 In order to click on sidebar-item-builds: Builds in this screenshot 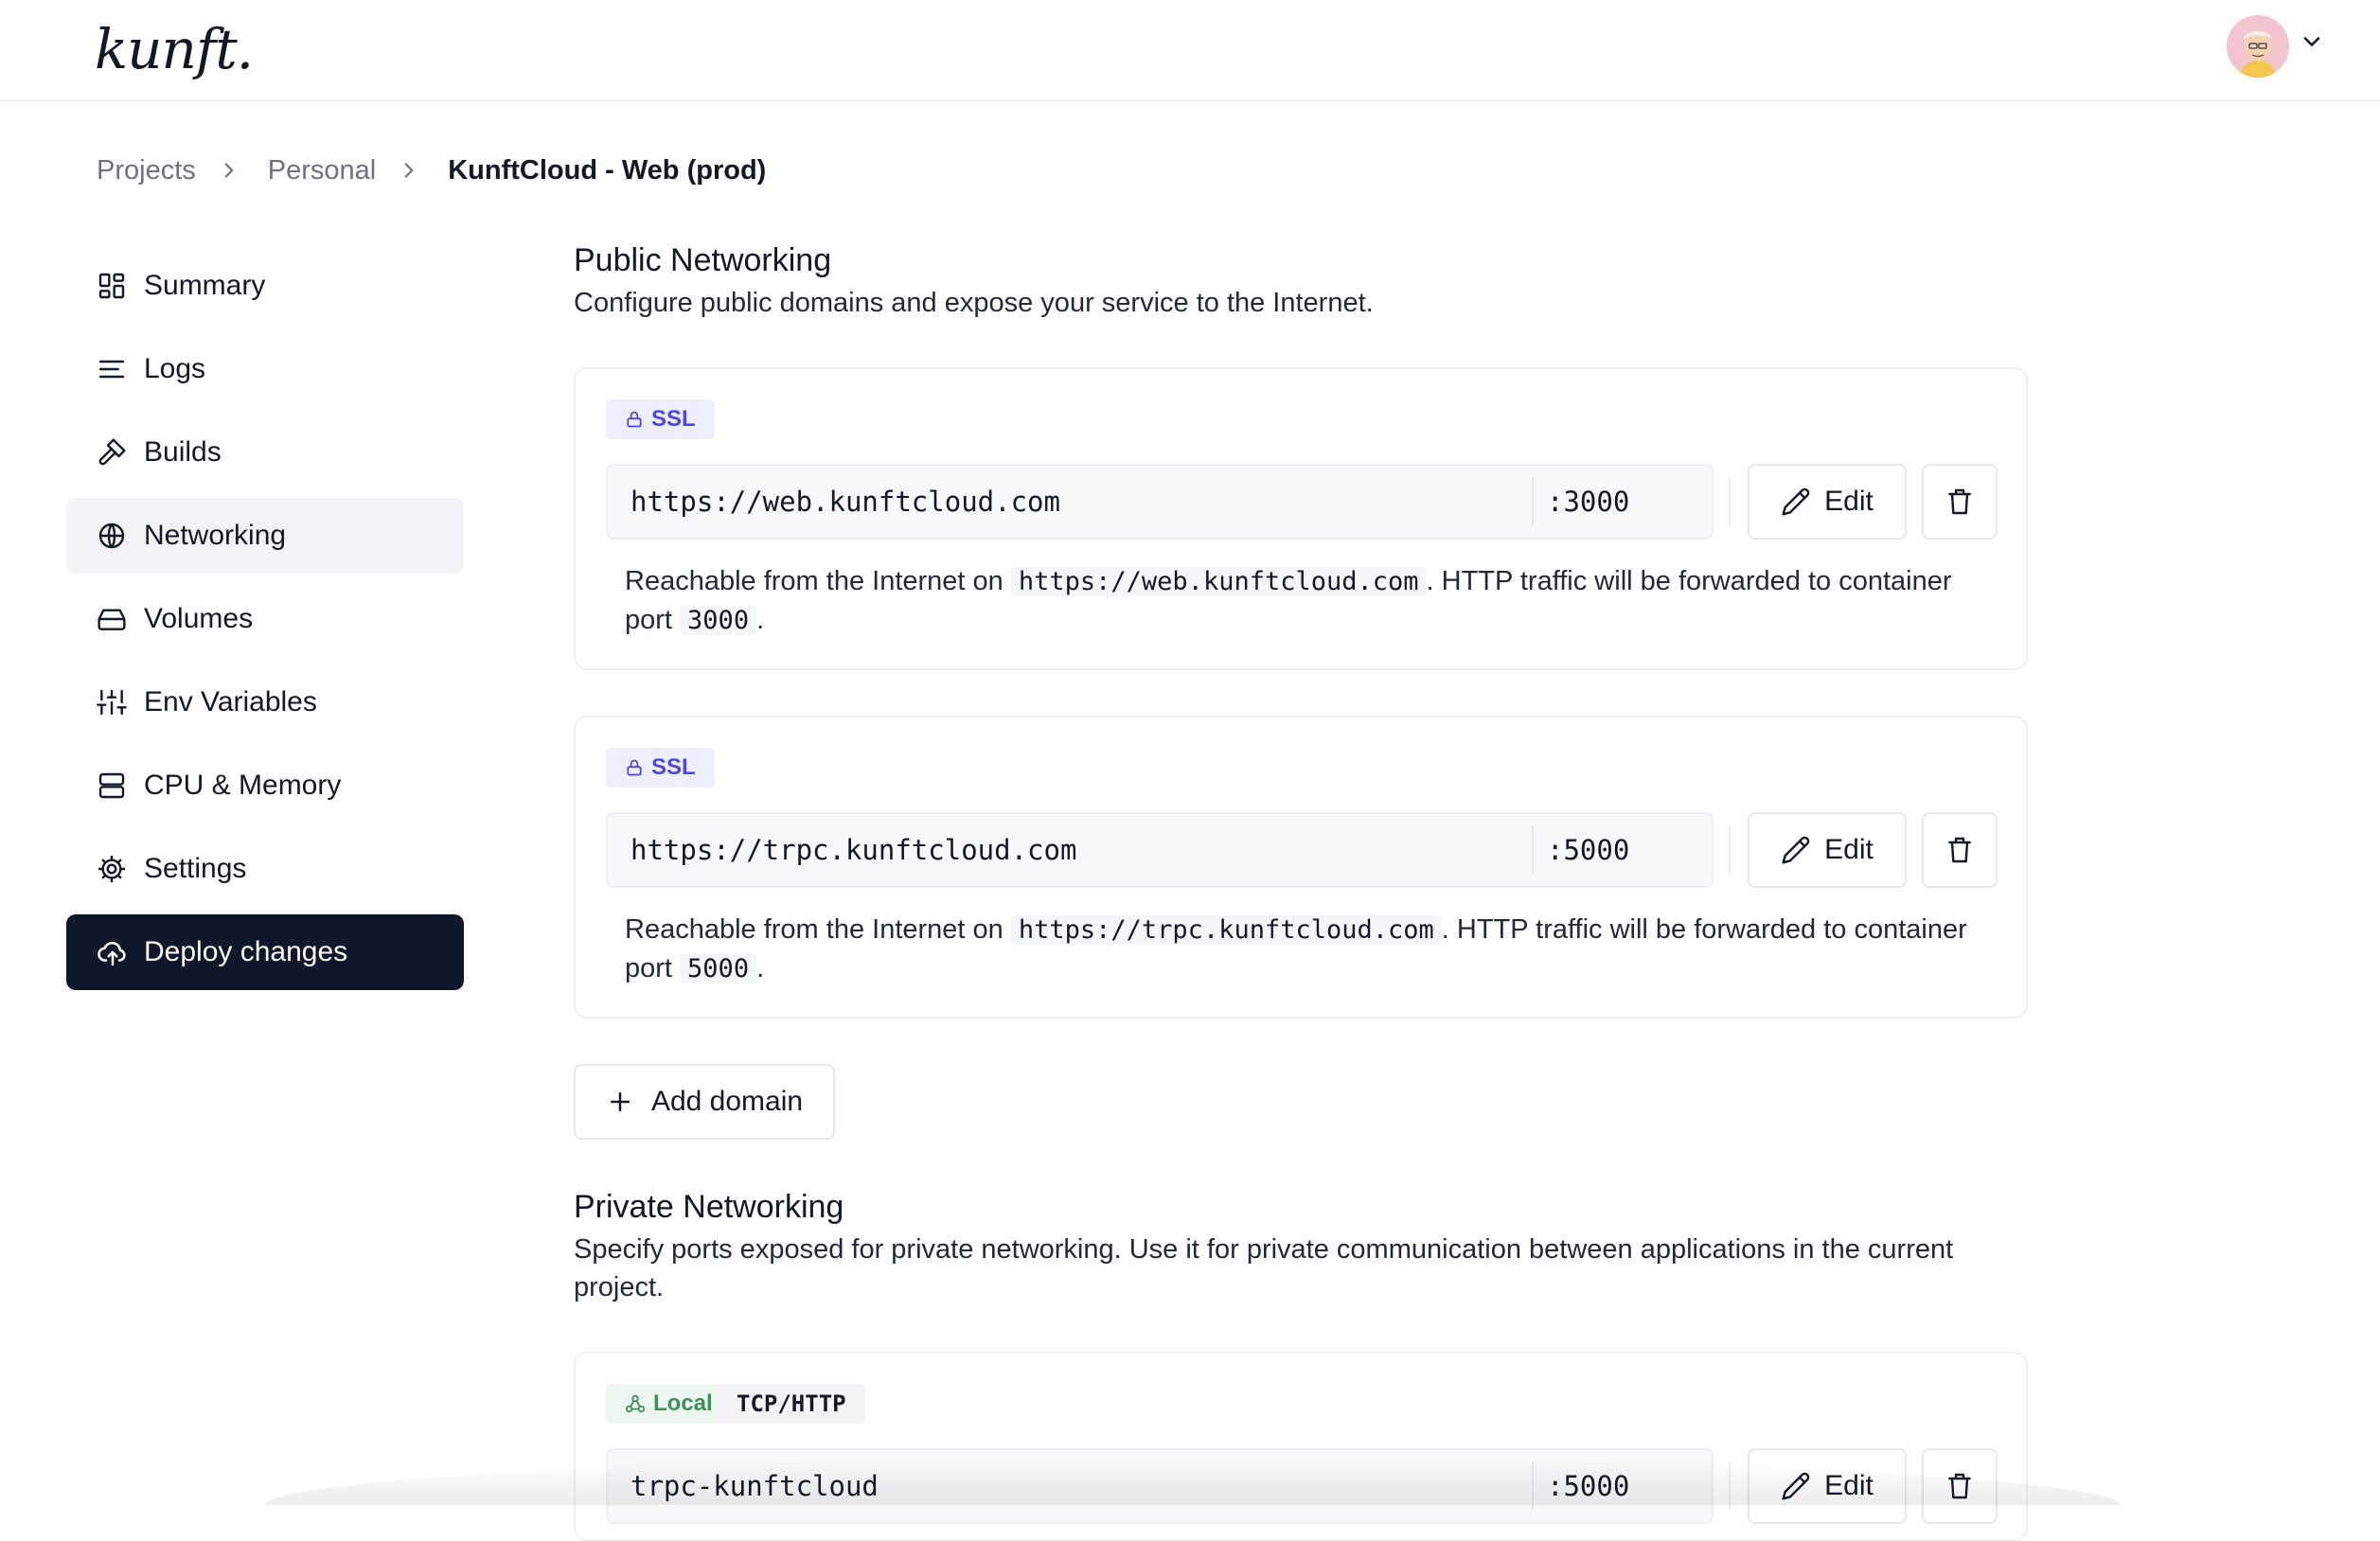, I will do `click(265, 452)`.